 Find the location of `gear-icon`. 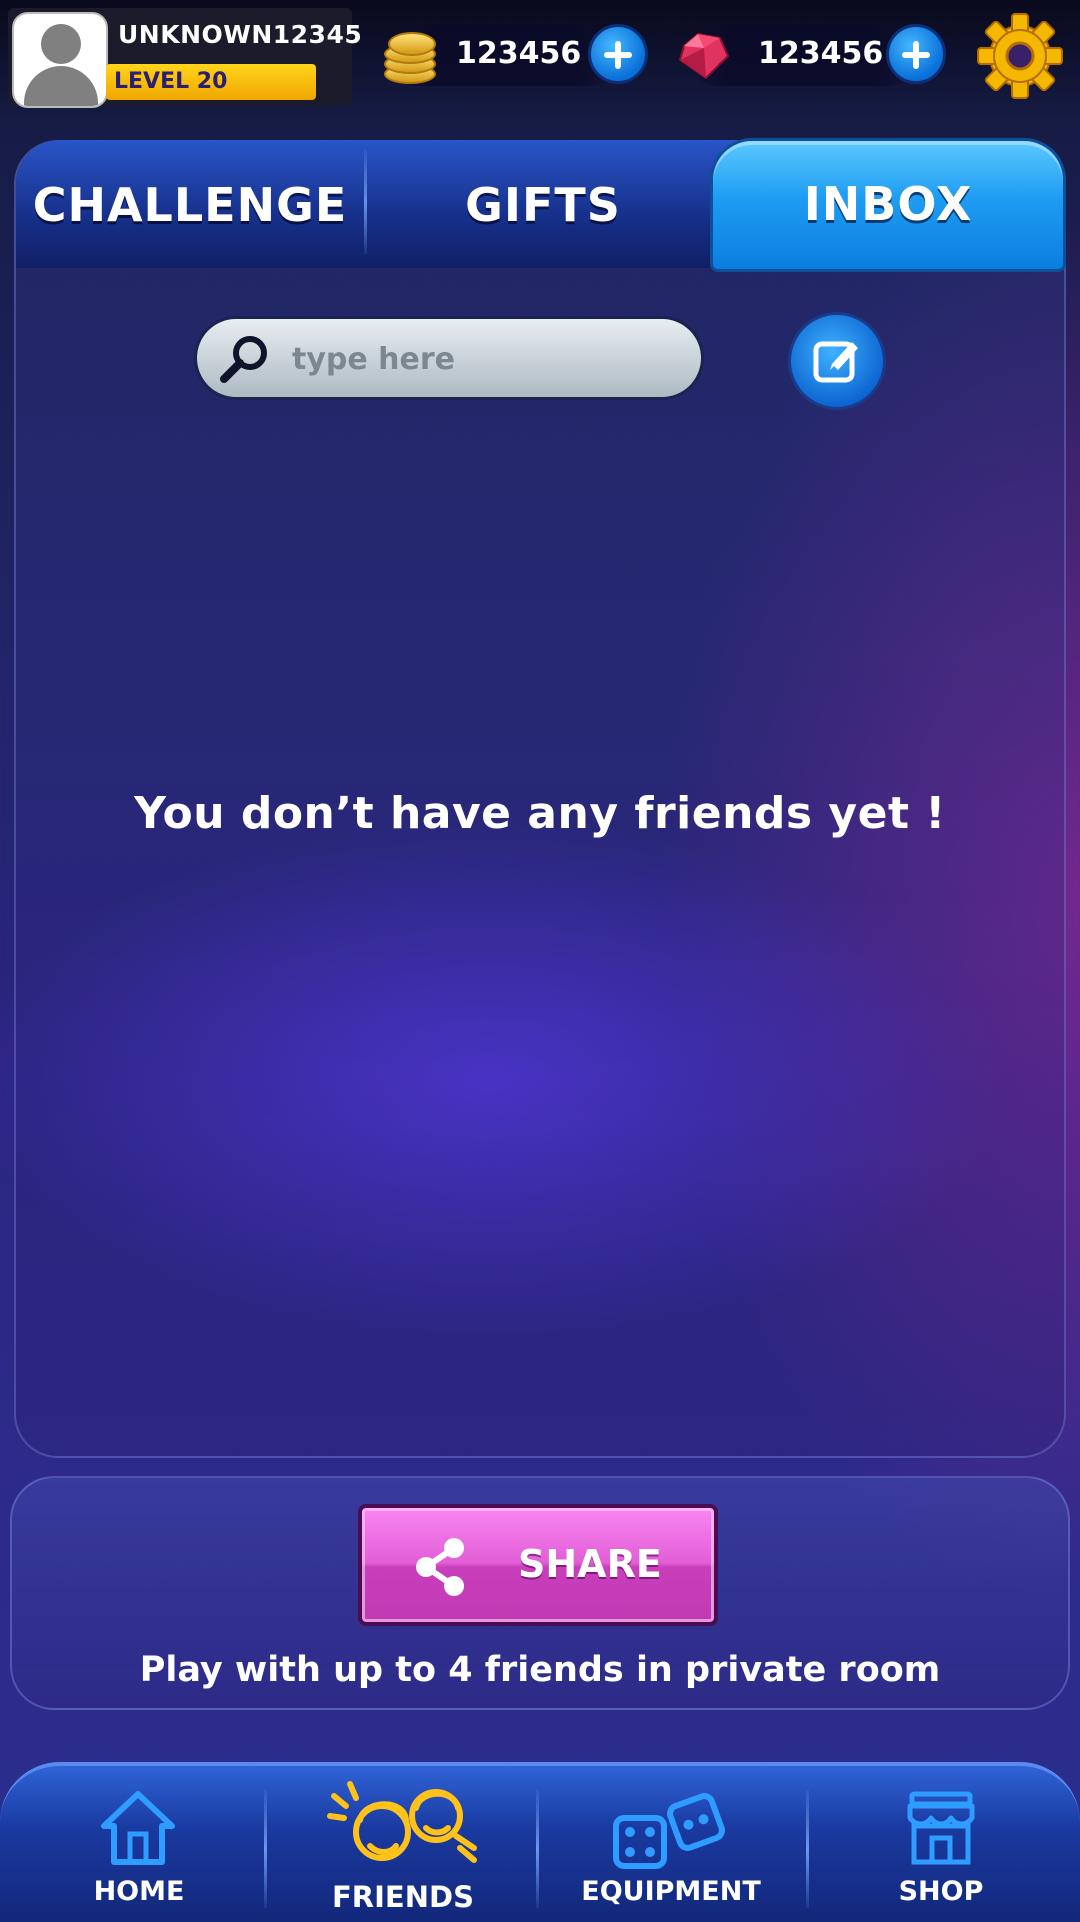

gear-icon is located at coordinates (1020, 56).